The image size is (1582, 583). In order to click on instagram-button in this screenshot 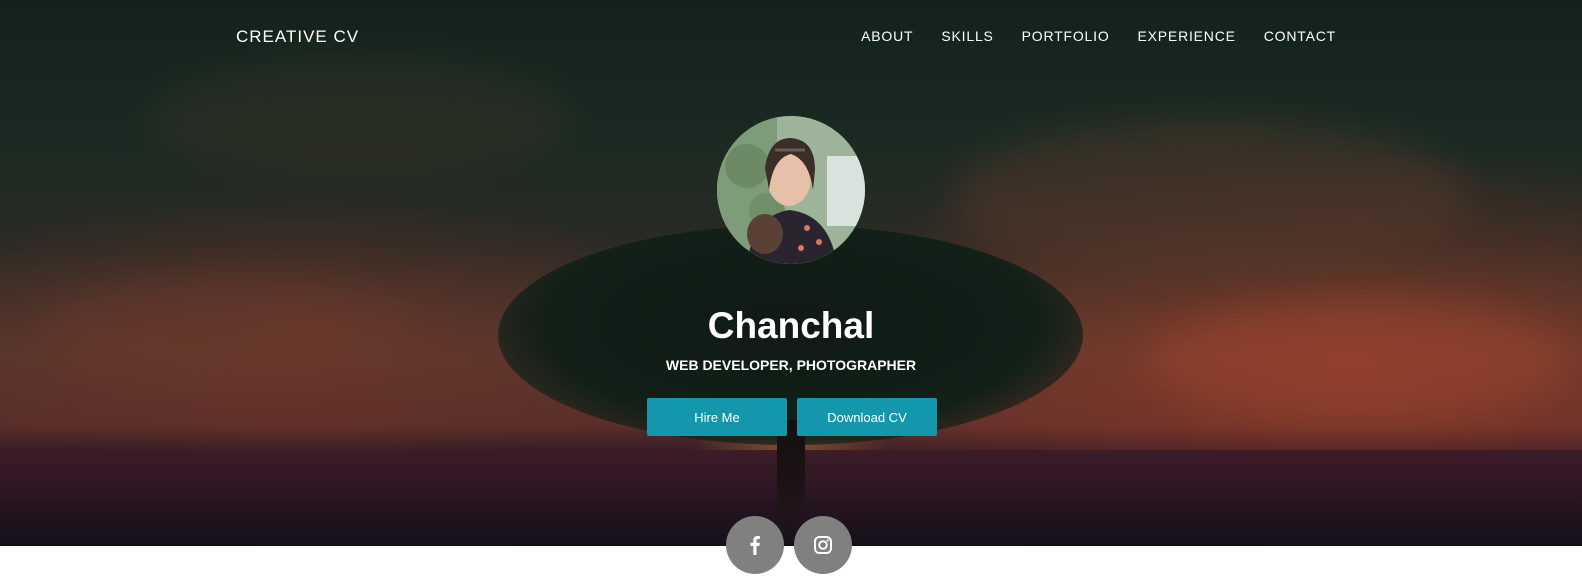, I will do `click(823, 545)`.